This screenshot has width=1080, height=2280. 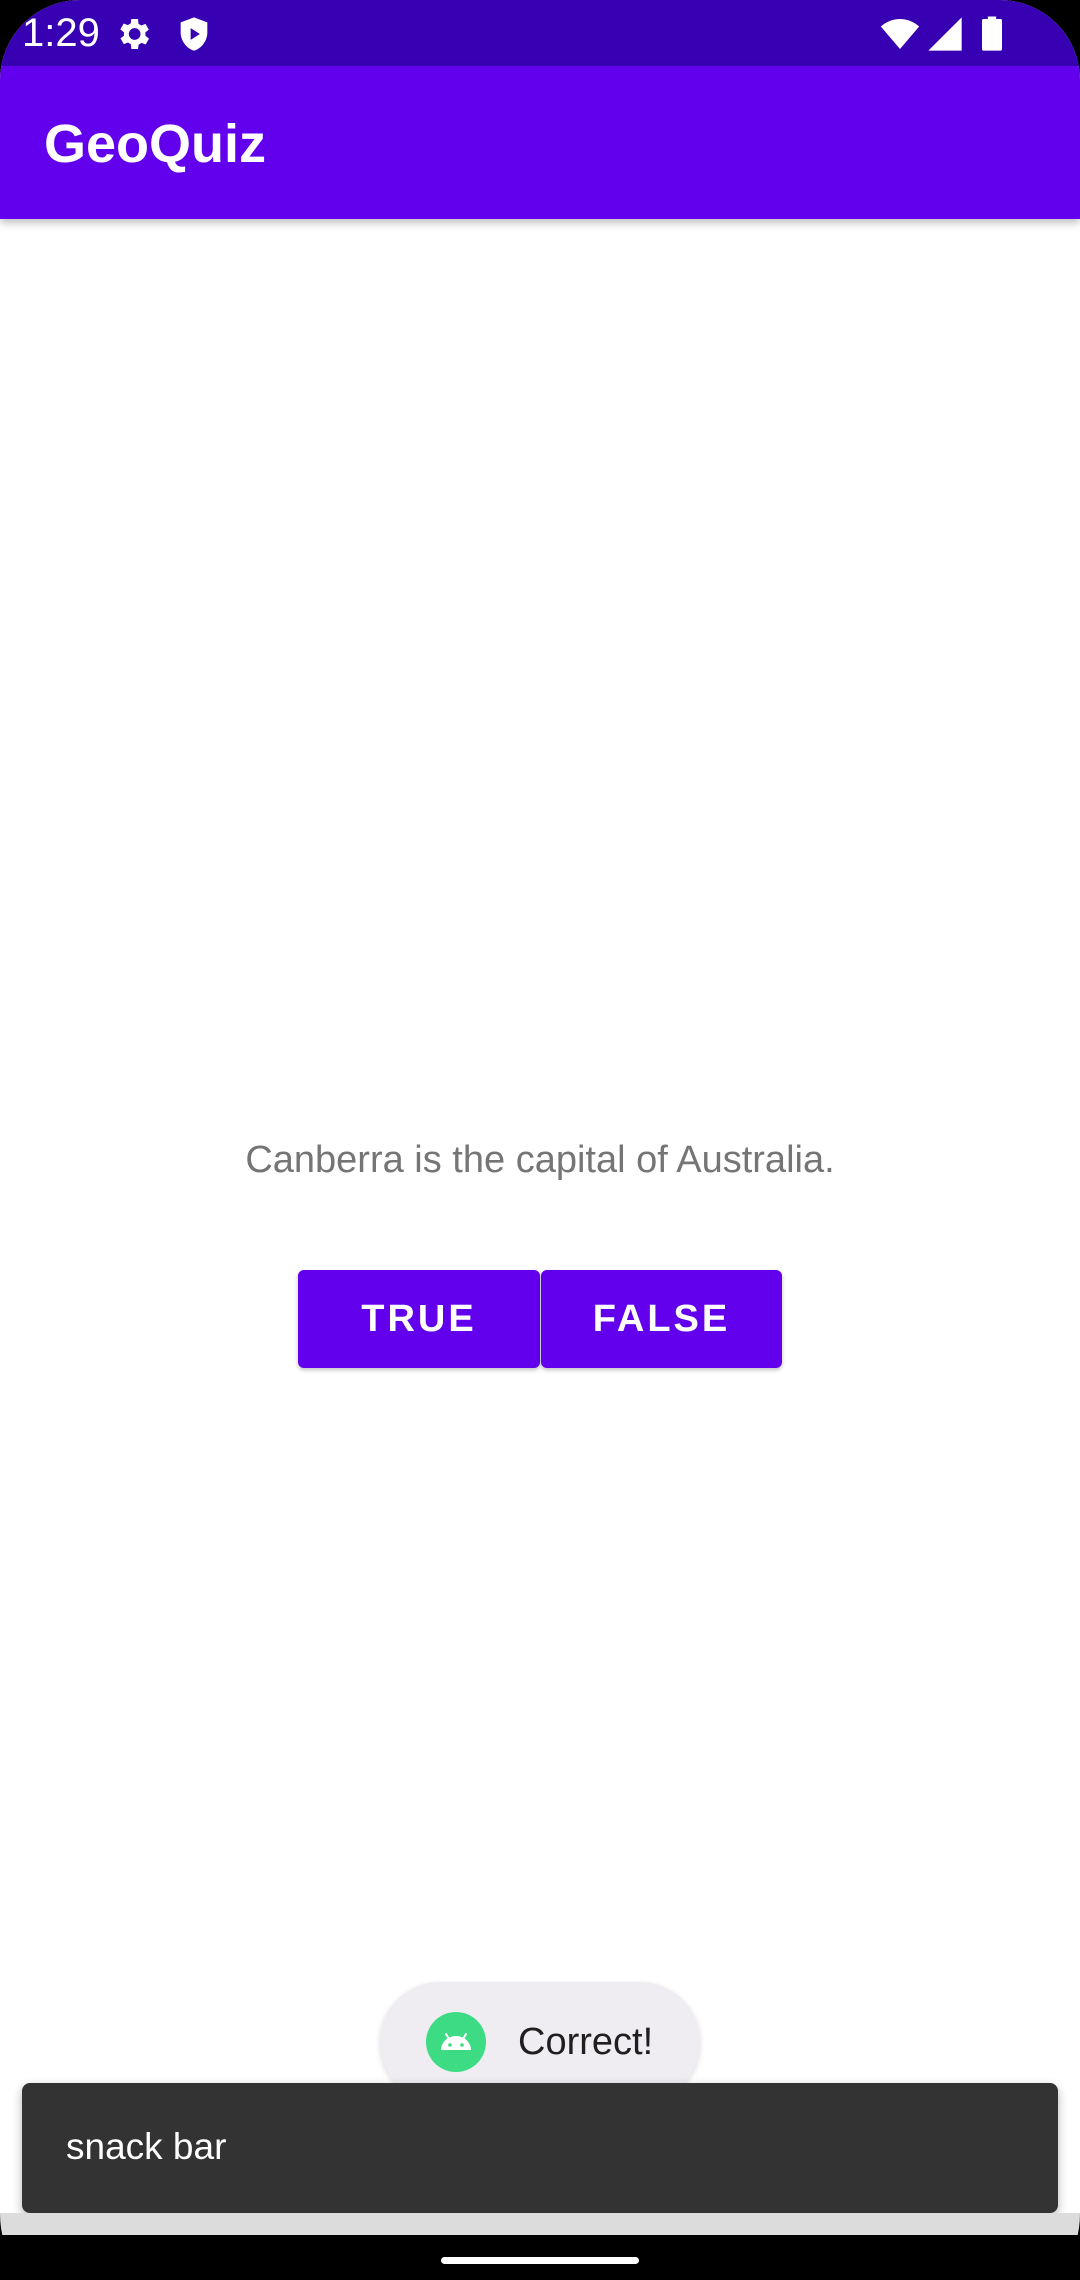 What do you see at coordinates (540, 2260) in the screenshot?
I see `gesture-handle` at bounding box center [540, 2260].